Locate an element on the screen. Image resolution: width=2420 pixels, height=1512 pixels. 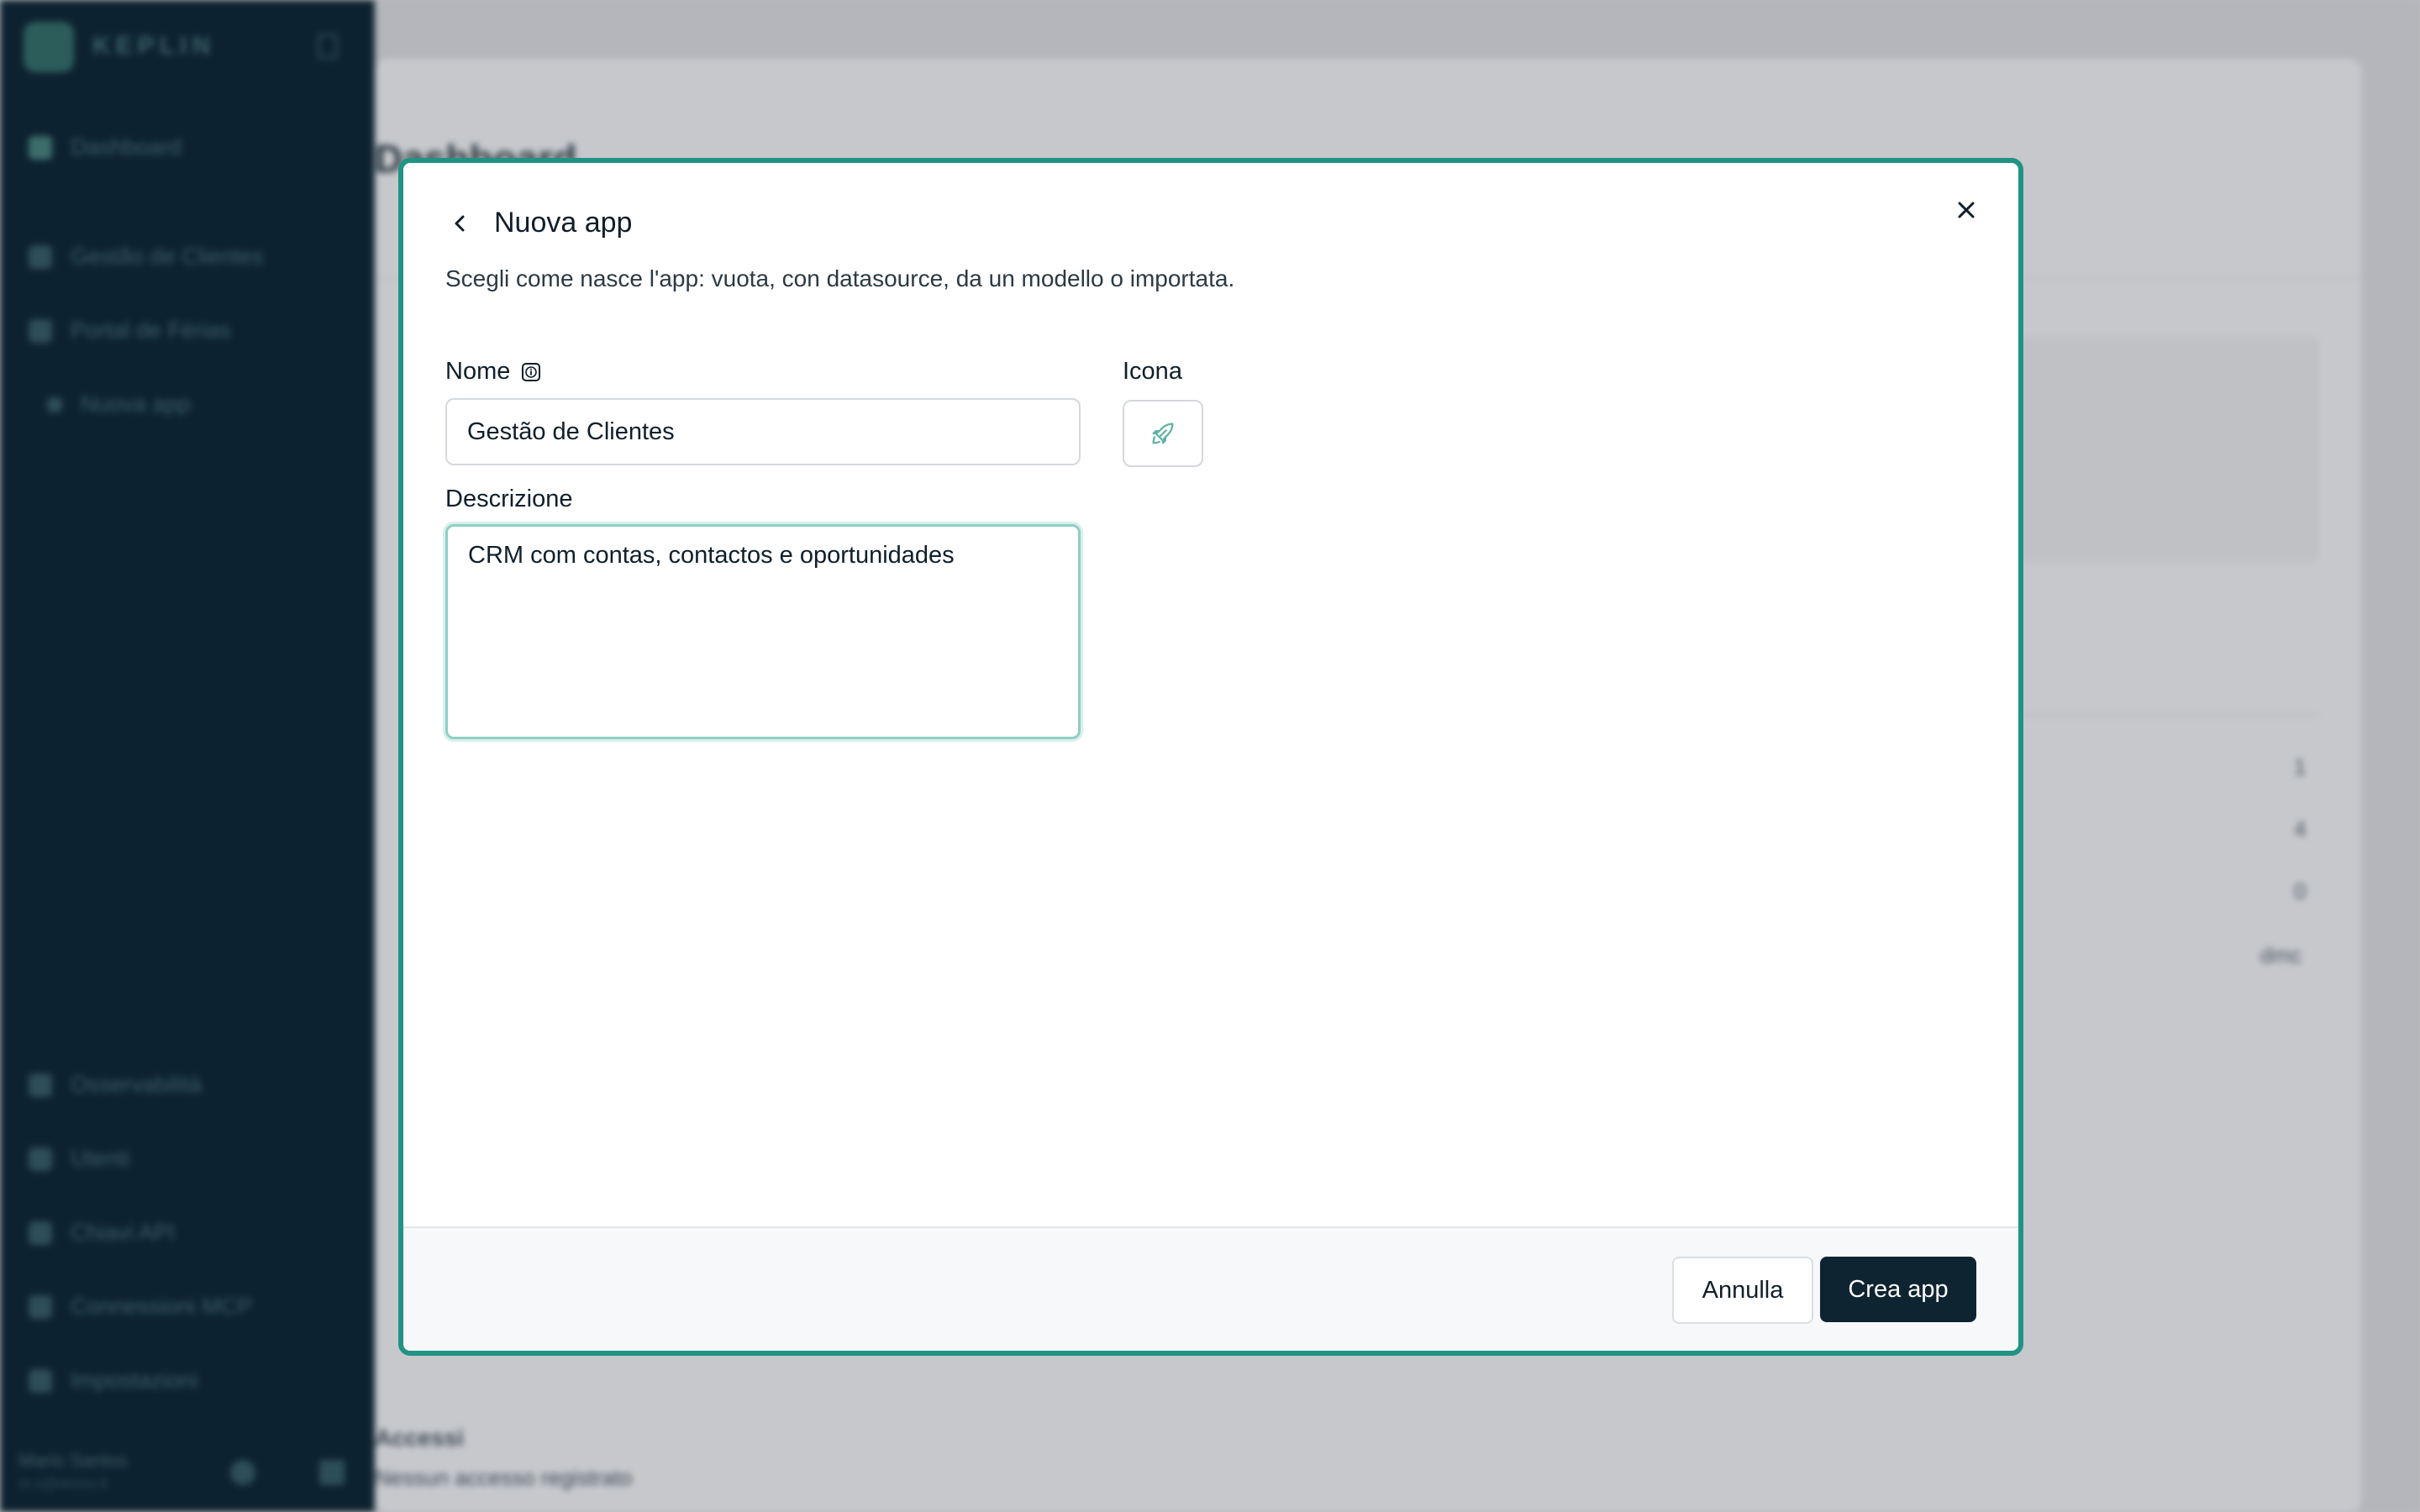
stat-value: 4 is located at coordinates (2300, 829).